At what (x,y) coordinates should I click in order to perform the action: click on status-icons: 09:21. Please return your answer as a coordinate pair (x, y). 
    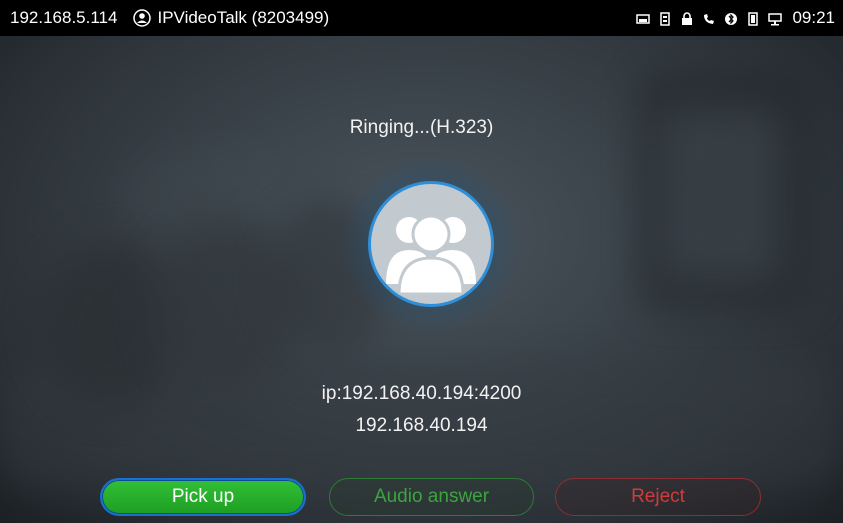
    Looking at the image, I should click on (736, 18).